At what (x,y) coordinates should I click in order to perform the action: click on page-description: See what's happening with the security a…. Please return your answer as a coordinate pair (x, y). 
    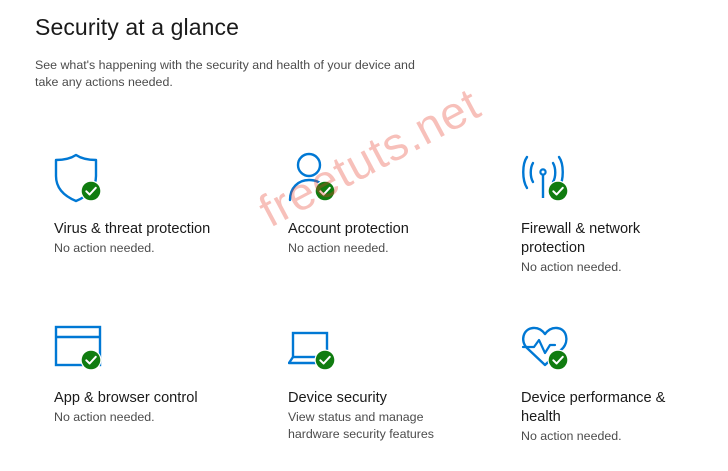
    Looking at the image, I should click on (225, 73).